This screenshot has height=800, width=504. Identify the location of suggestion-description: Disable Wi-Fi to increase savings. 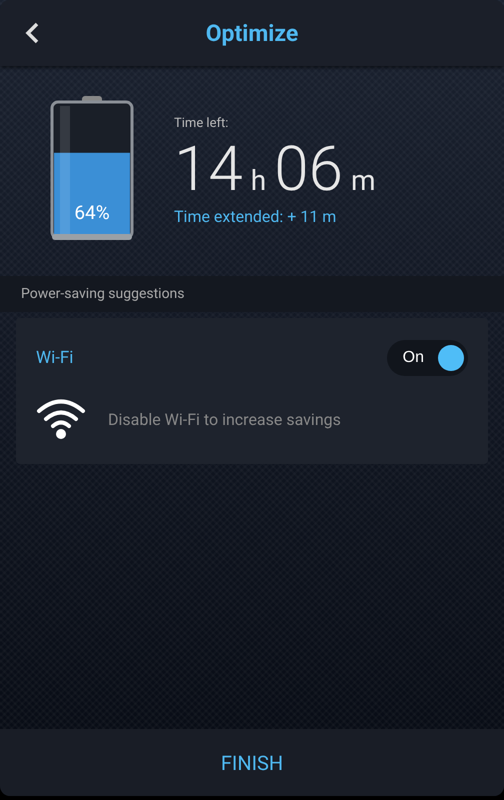
(224, 419).